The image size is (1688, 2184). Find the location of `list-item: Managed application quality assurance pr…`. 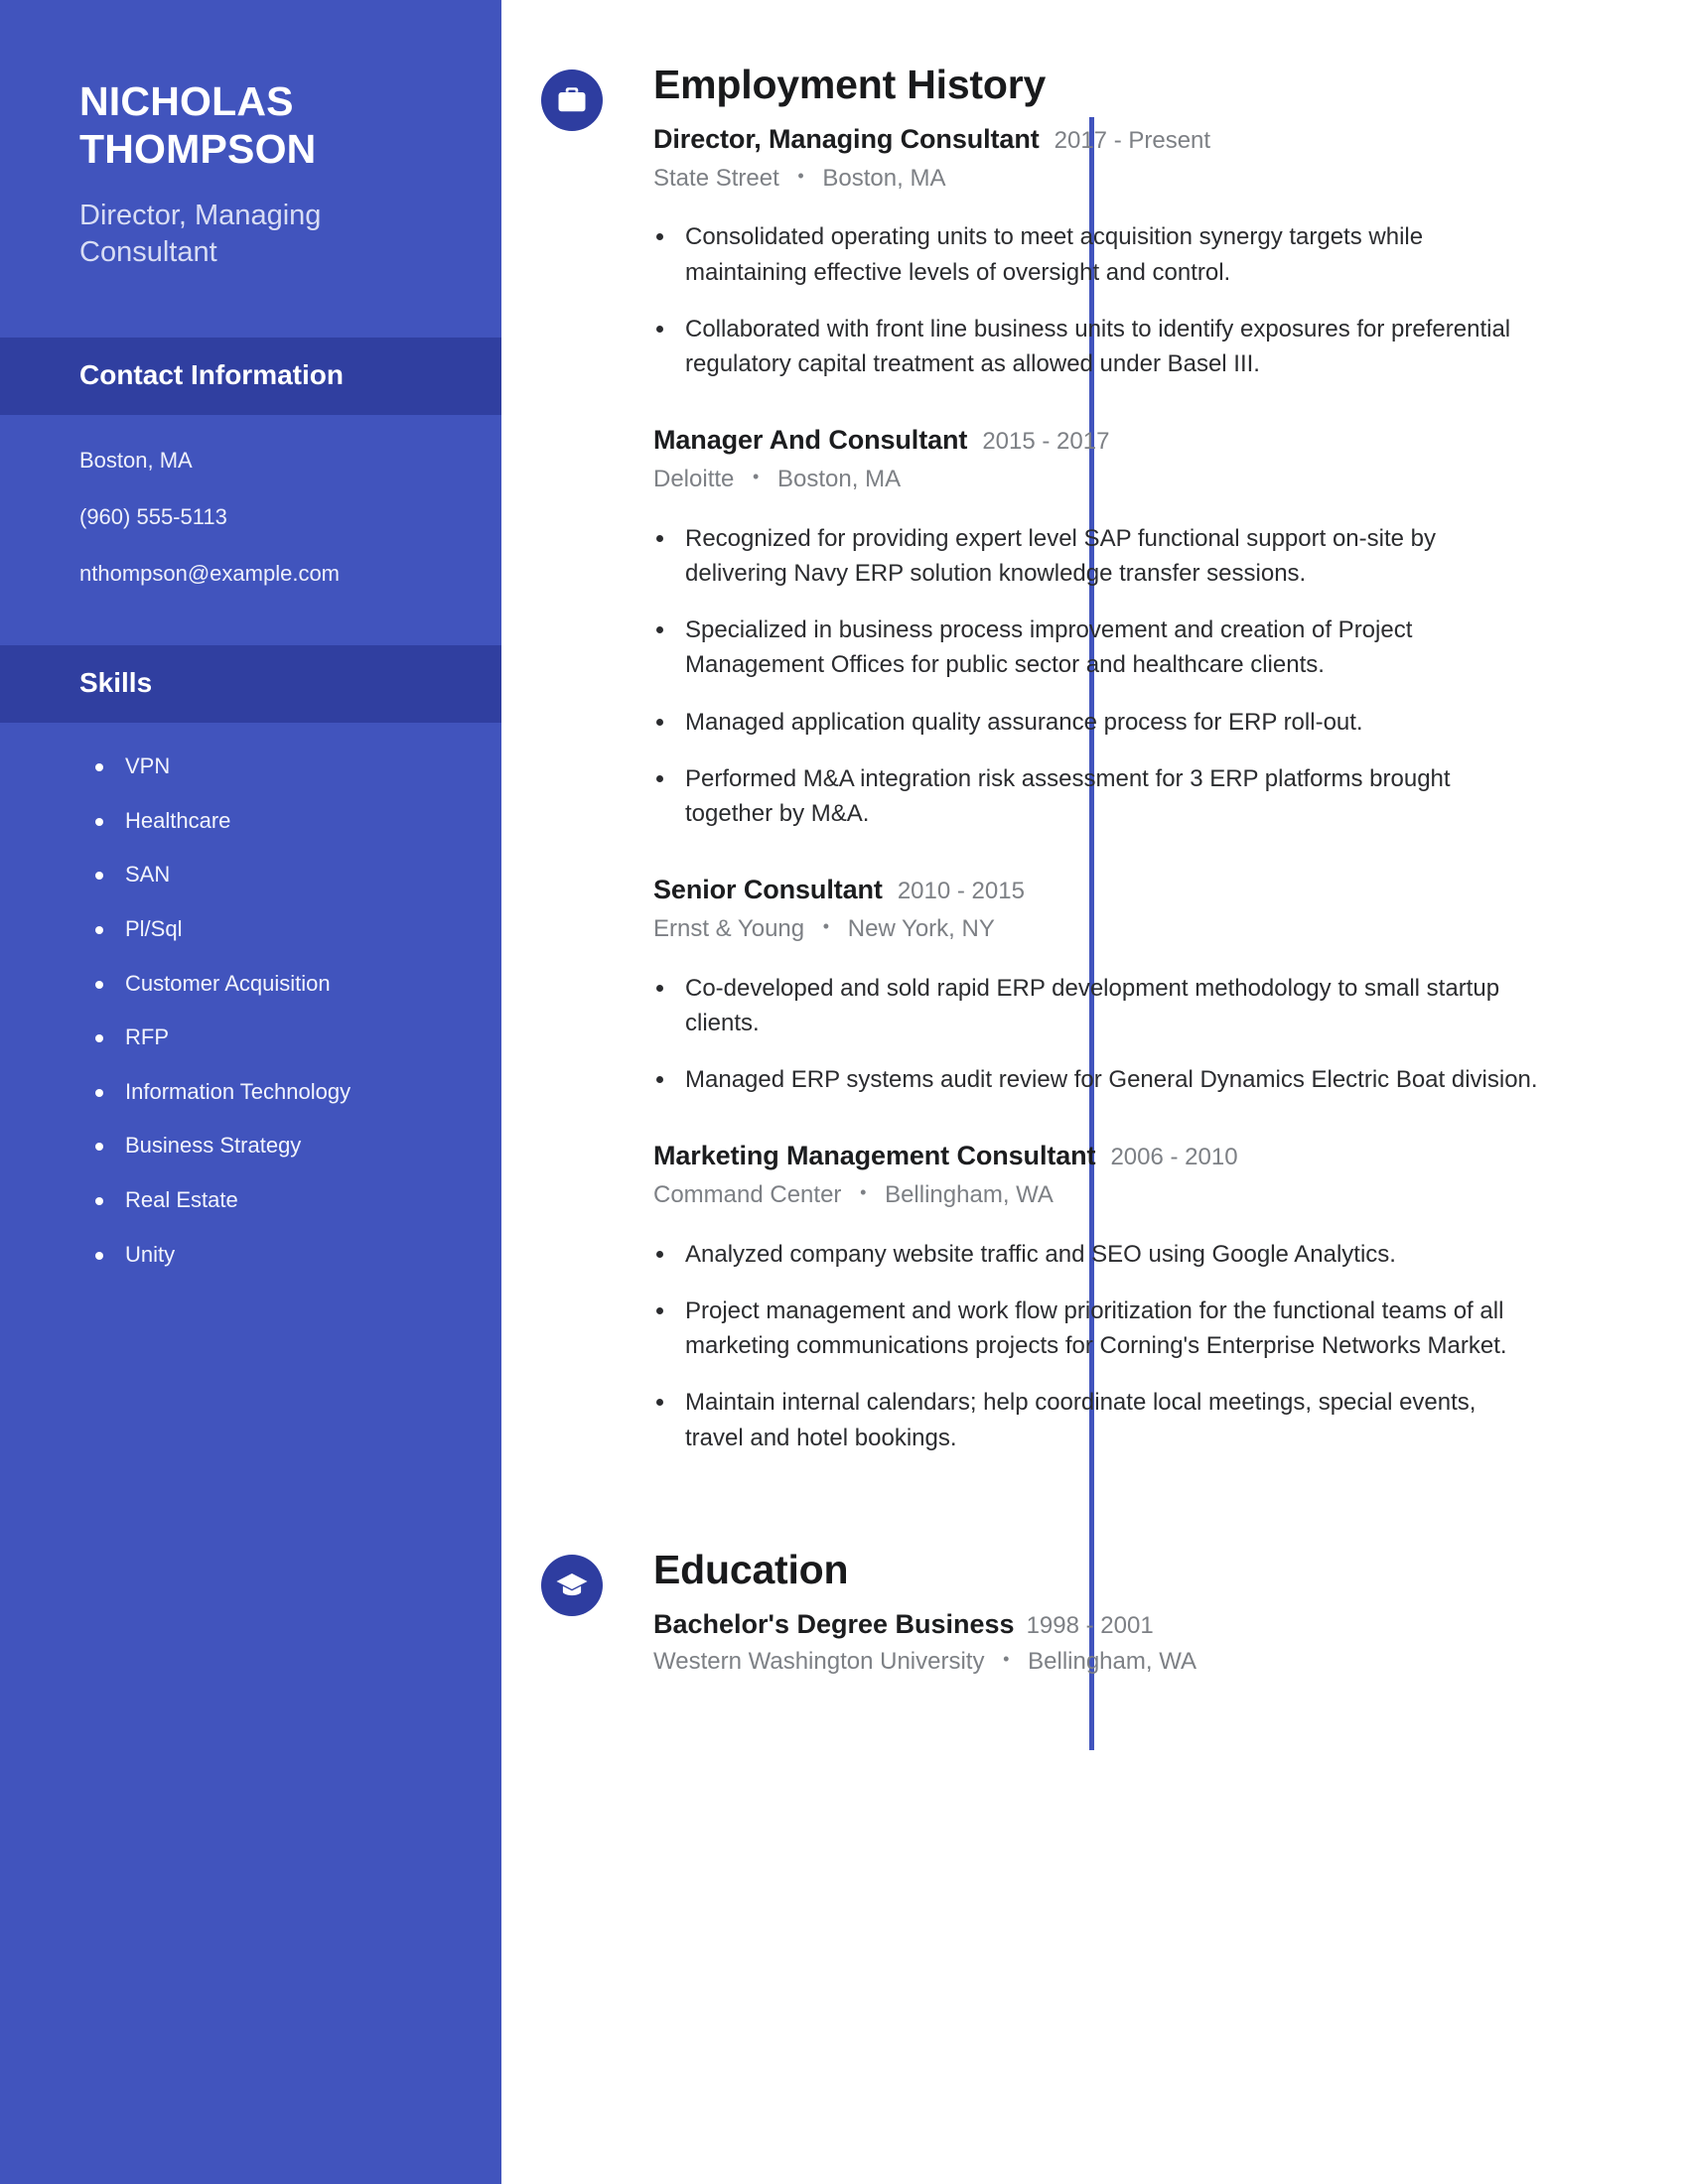

list-item: Managed application quality assurance pr… is located at coordinates (1096, 722).